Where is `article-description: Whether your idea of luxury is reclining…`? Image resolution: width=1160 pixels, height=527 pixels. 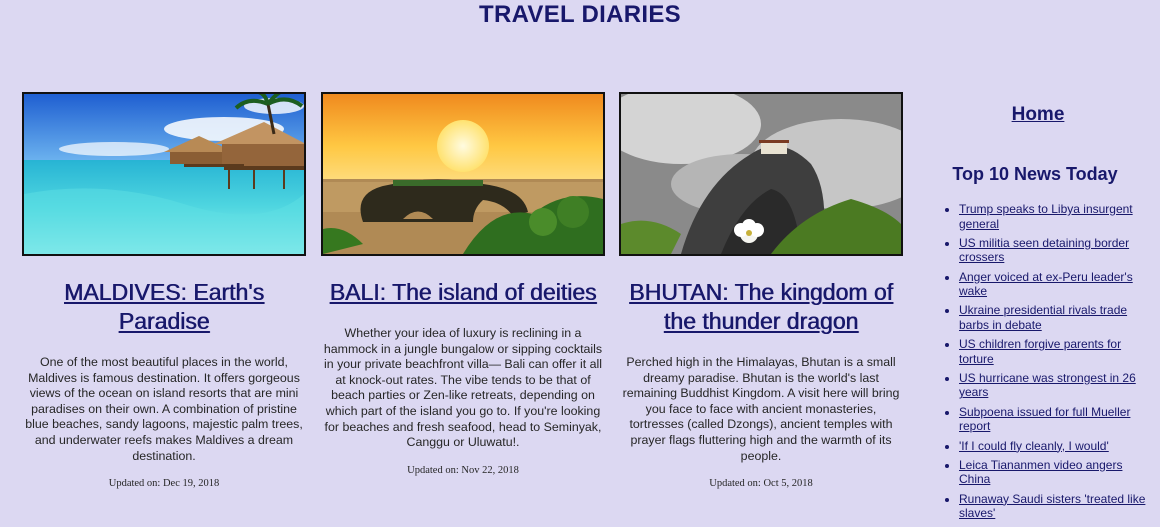
article-description: Whether your idea of luxury is reclining… is located at coordinates (463, 388).